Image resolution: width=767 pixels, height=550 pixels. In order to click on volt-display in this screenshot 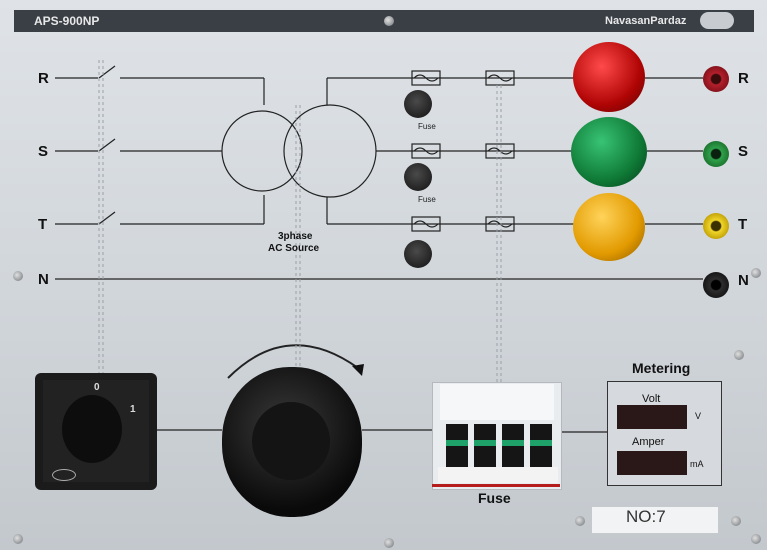, I will do `click(652, 417)`.